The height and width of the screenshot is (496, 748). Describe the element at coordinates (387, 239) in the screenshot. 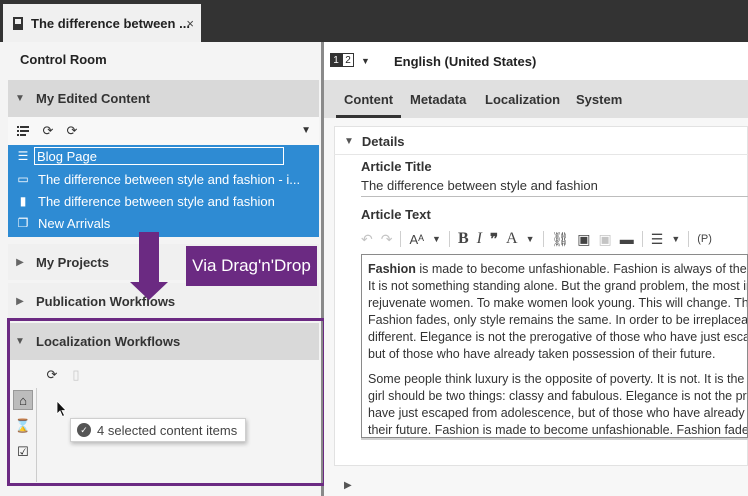

I see `redo-icon: ↷` at that location.